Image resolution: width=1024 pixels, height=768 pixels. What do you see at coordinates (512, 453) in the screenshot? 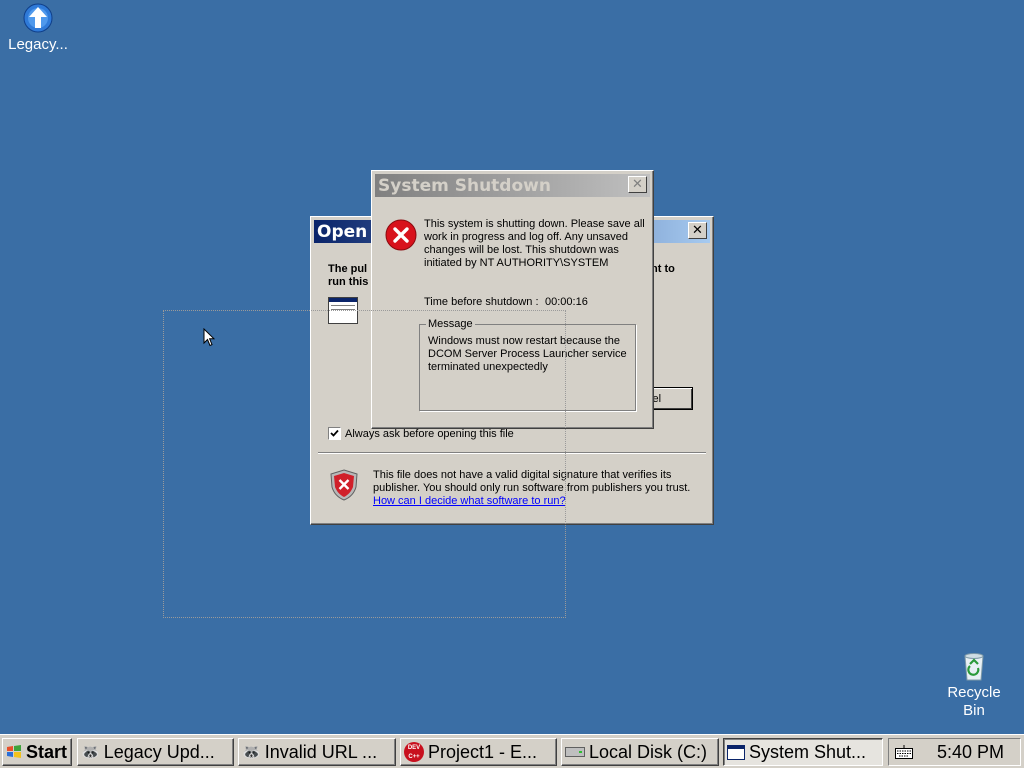
I see `separator` at bounding box center [512, 453].